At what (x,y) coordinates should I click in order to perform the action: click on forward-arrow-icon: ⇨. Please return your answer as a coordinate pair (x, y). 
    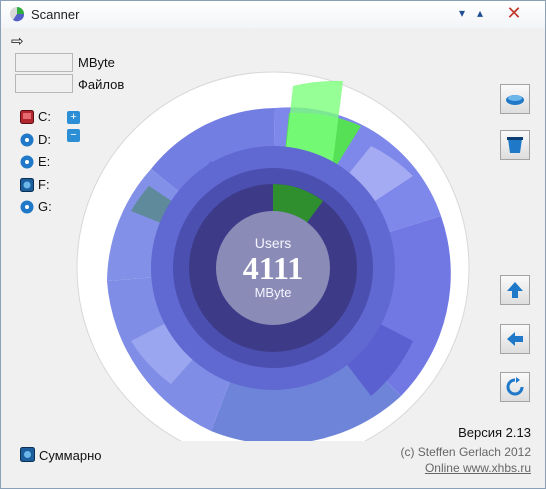
    Looking at the image, I should click on (17, 41).